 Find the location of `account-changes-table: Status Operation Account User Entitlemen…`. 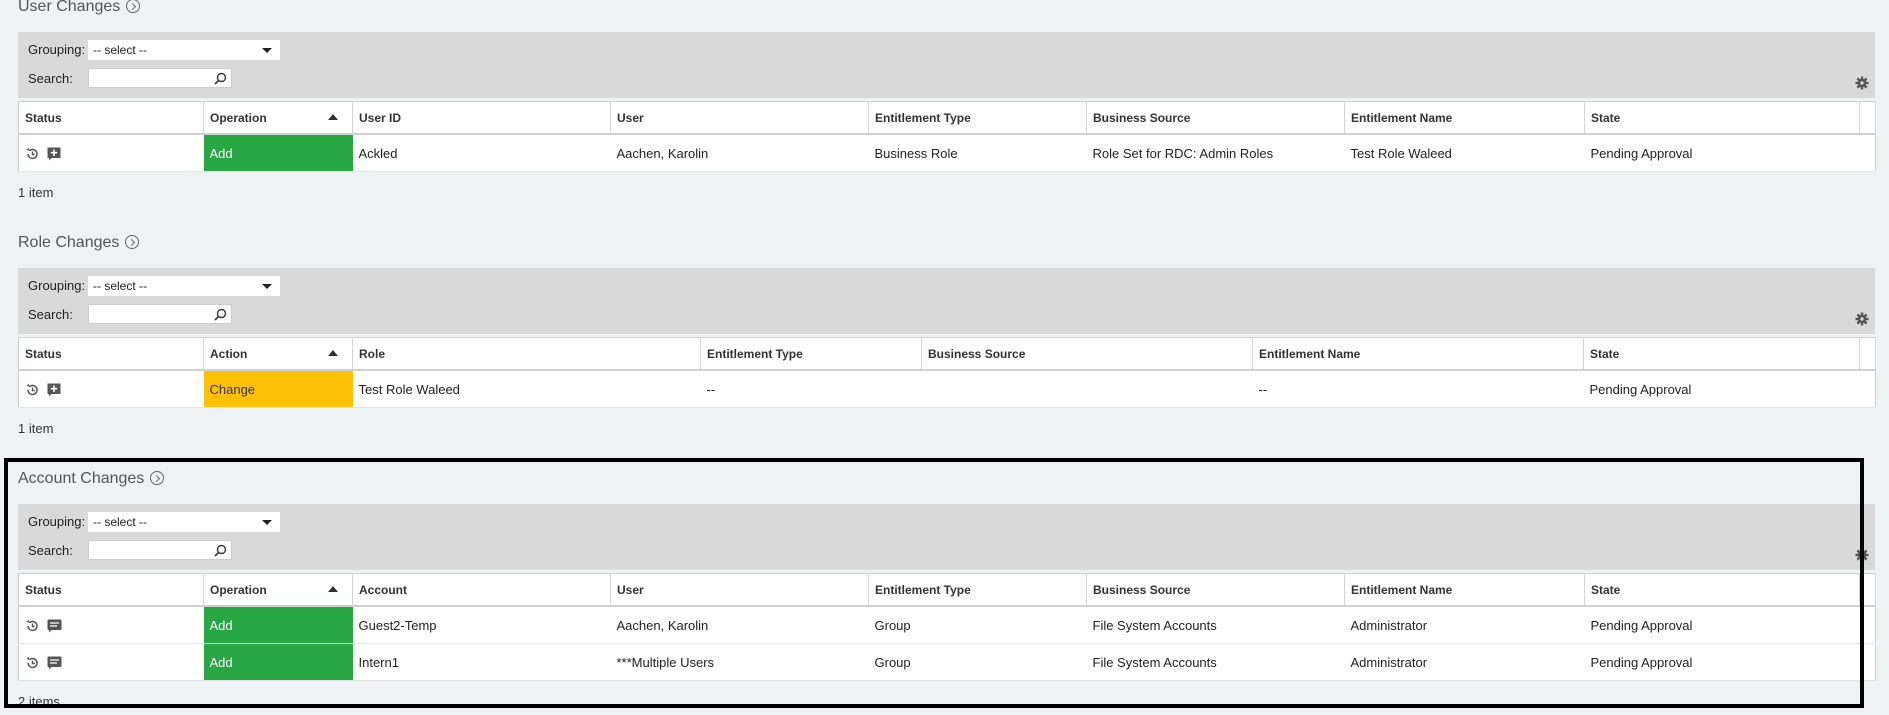

account-changes-table: Status Operation Account User Entitlemen… is located at coordinates (947, 627).